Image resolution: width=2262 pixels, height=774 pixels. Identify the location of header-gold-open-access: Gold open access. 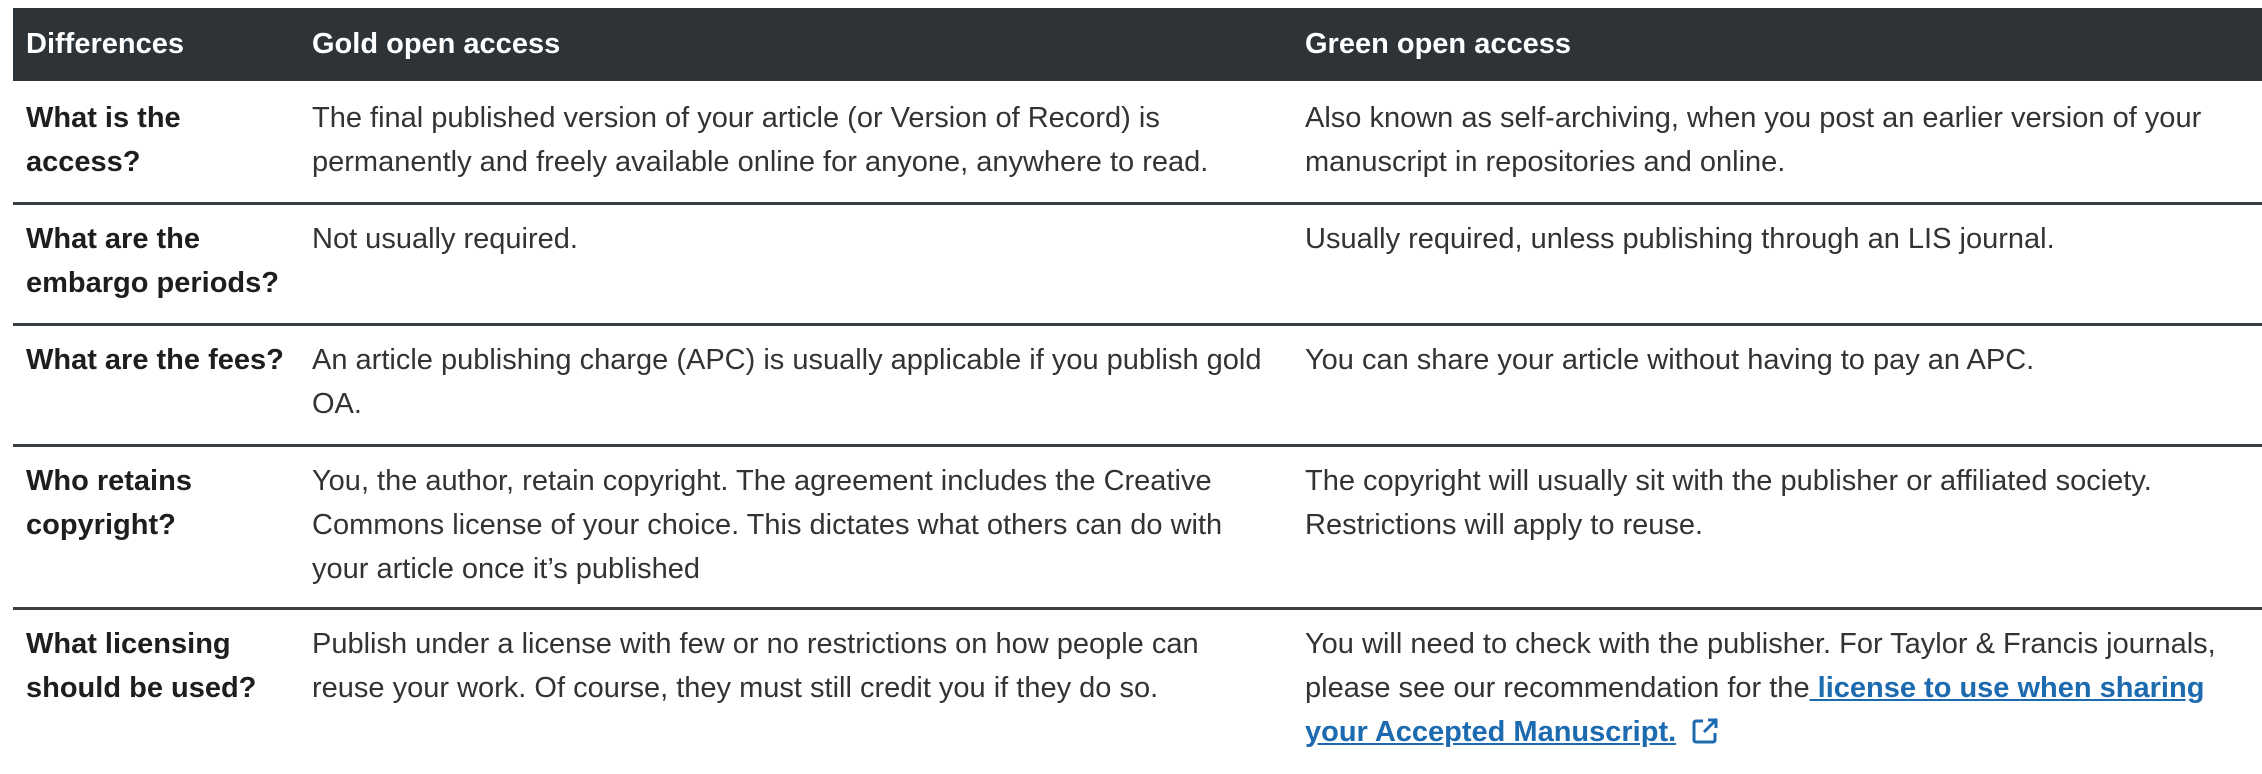
(795, 46).